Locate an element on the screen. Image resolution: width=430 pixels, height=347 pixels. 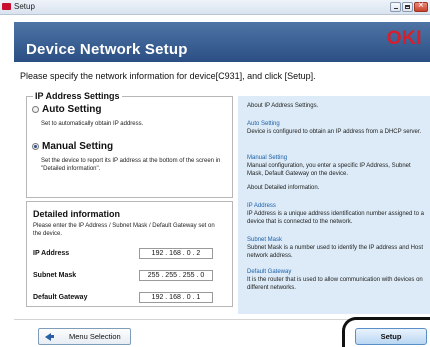
ip-address-field: 192 . 168 . 0 . 2 is located at coordinates (176, 253).